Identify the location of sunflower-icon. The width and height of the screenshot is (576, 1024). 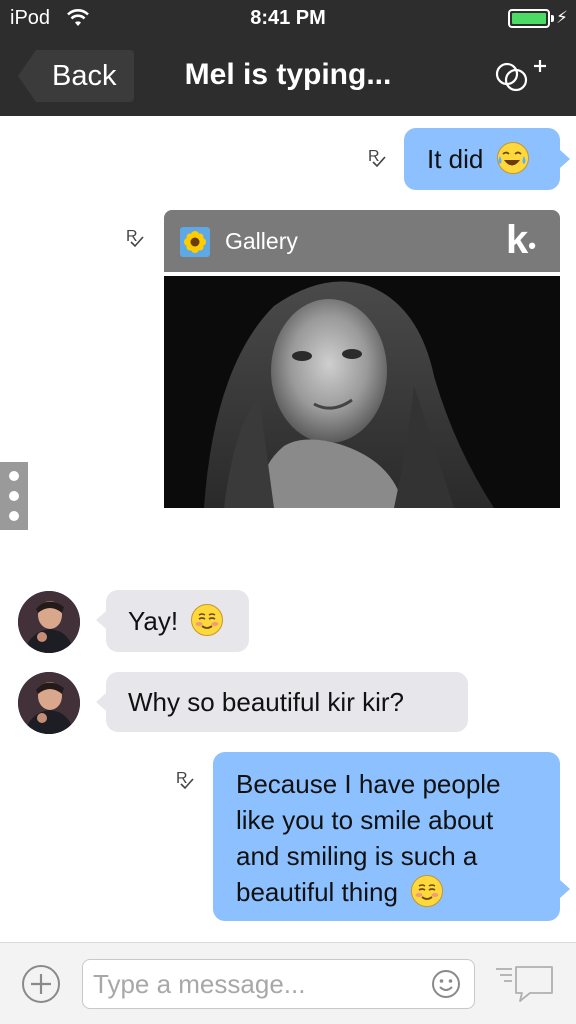
(195, 242).